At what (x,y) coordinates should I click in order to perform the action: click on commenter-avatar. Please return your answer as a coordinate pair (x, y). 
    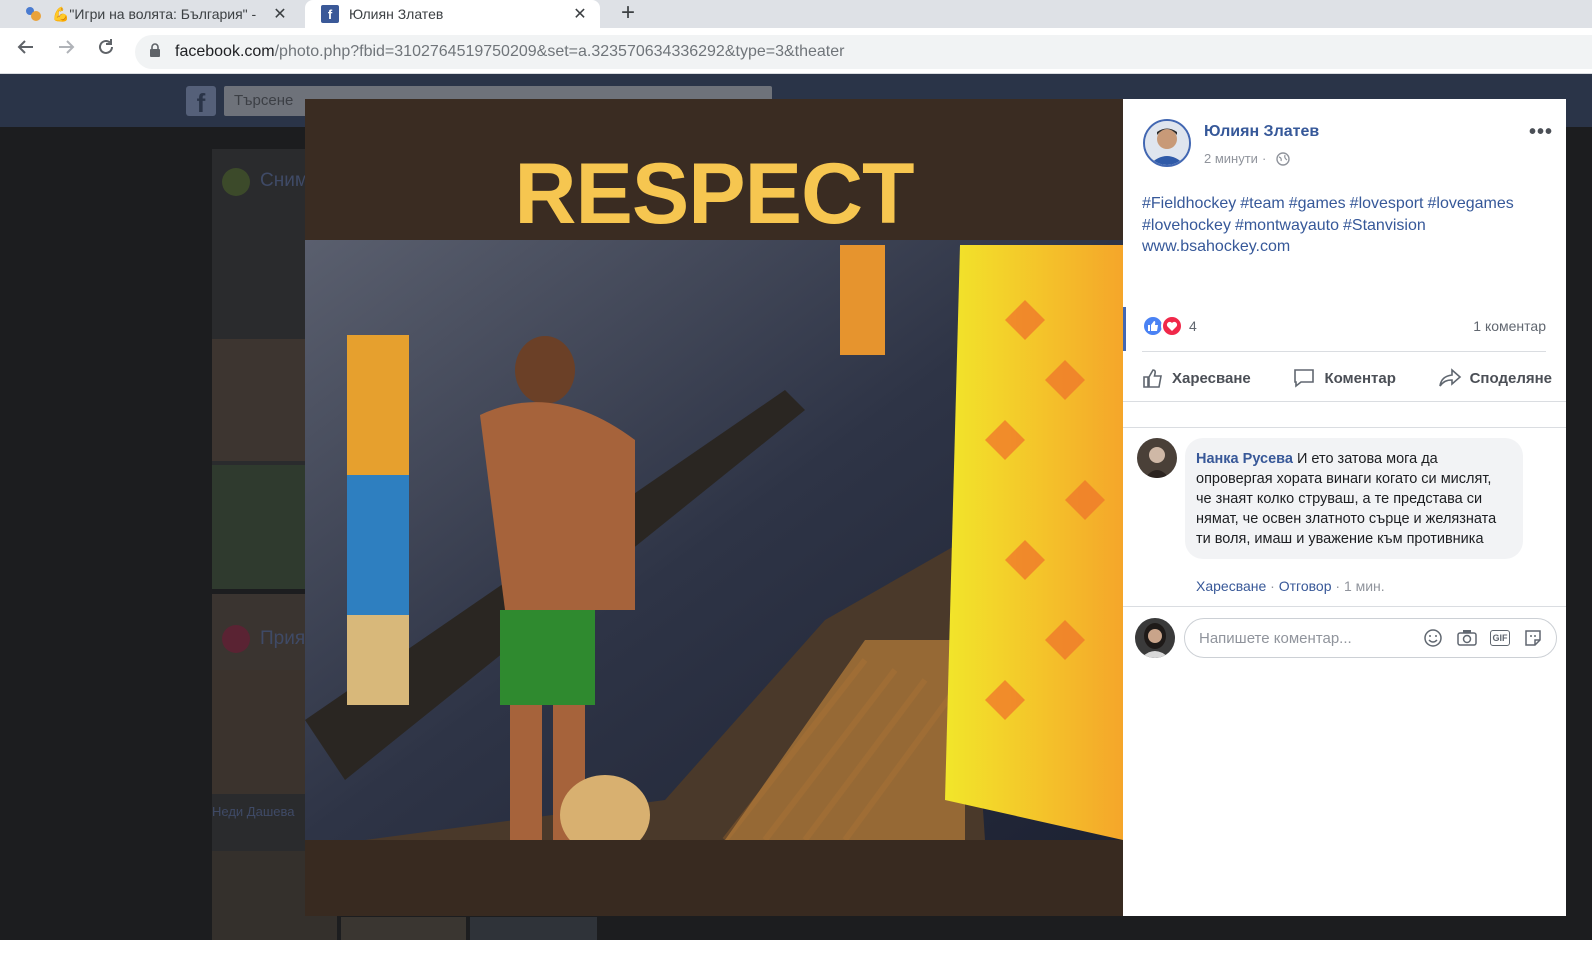
    Looking at the image, I should click on (1157, 458).